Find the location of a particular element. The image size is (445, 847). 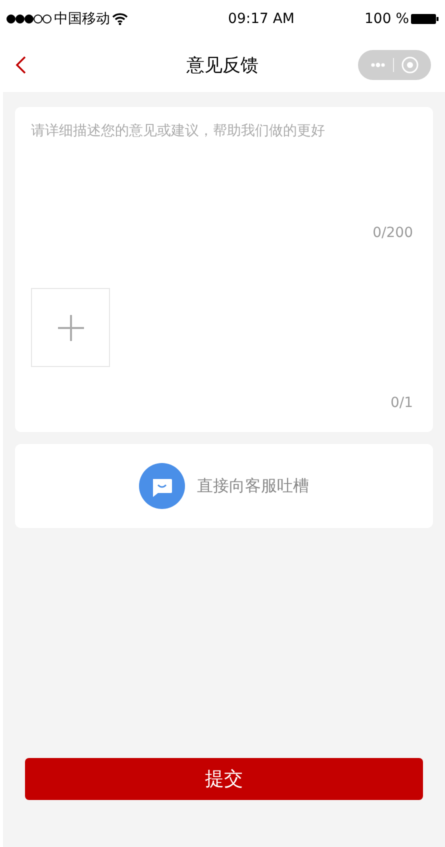

signal-icon is located at coordinates (29, 19).